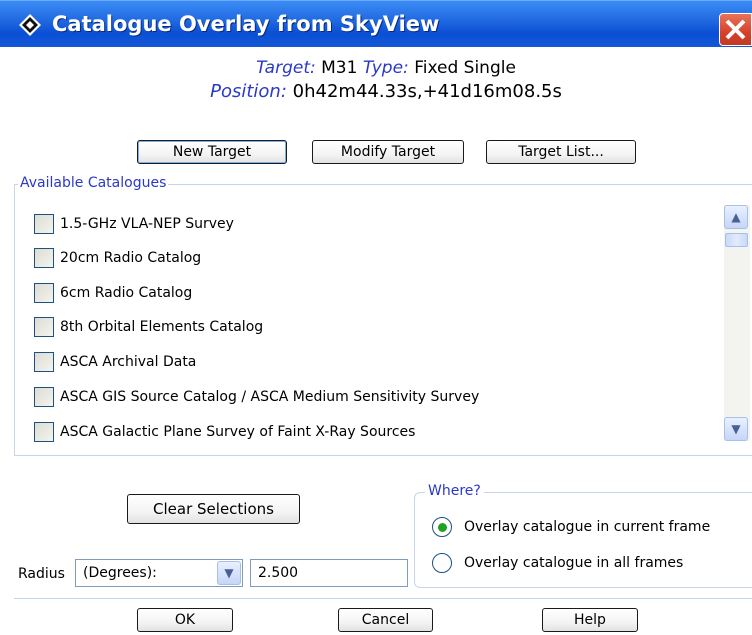  Describe the element at coordinates (736, 240) in the screenshot. I see `scroll-thumb` at that location.